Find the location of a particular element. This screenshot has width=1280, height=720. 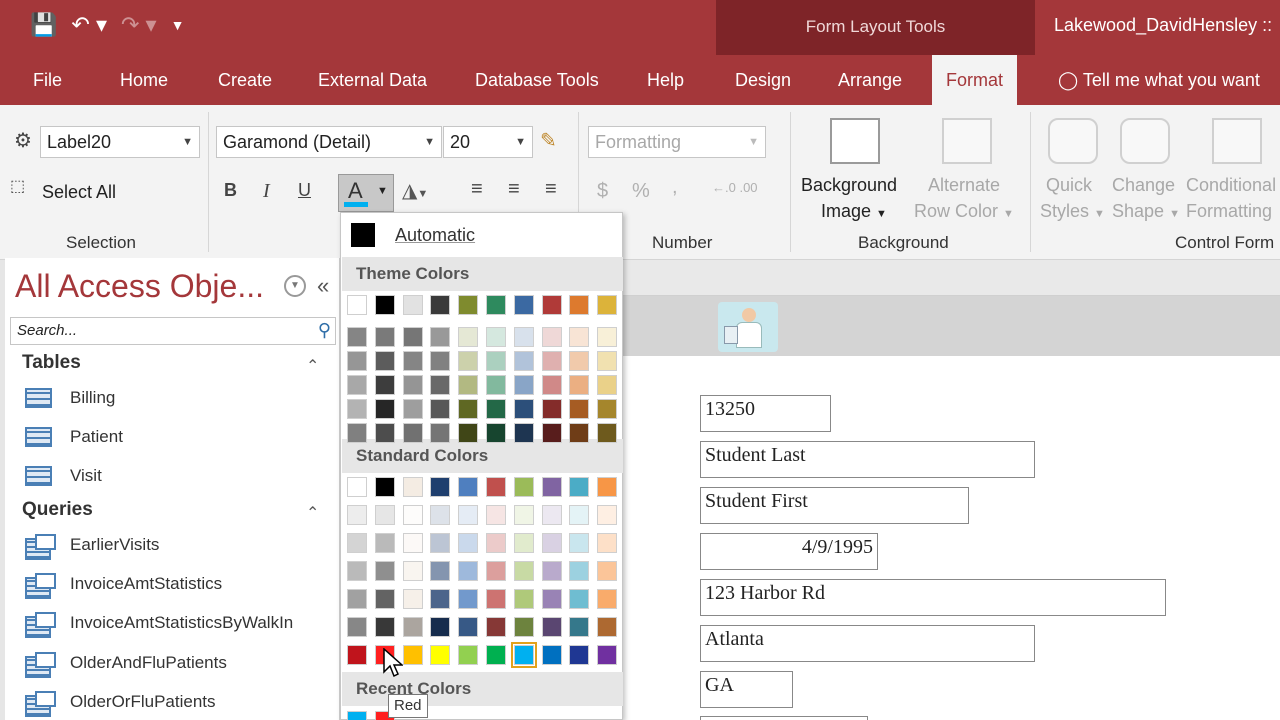

nav-search-box: ⚲ is located at coordinates (173, 331).